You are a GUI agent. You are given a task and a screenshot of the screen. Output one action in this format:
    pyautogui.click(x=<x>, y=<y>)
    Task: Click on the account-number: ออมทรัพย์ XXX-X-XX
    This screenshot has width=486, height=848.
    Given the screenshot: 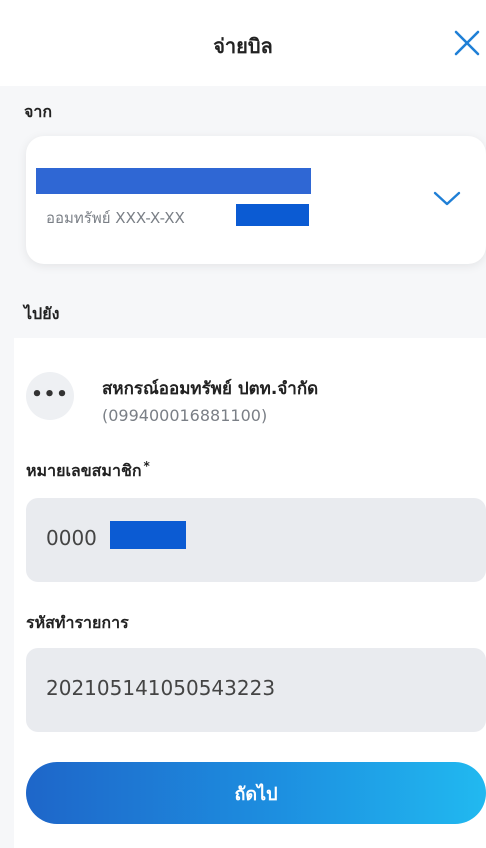 What is the action you would take?
    pyautogui.click(x=115, y=218)
    